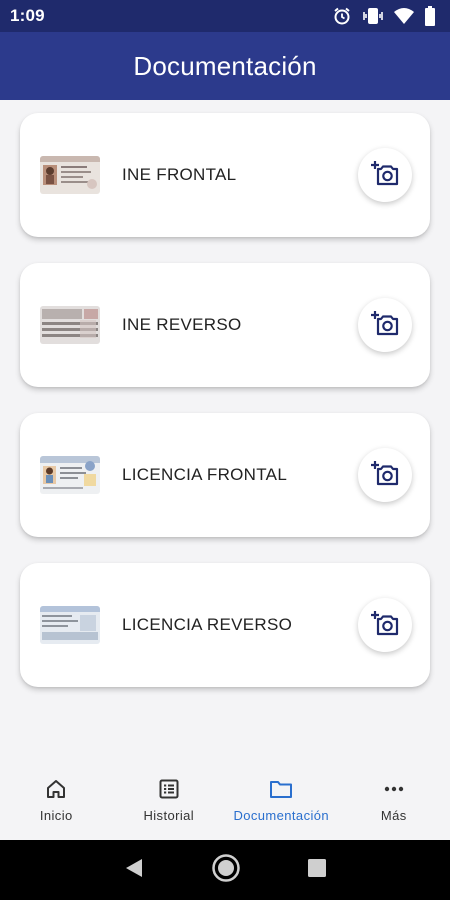 The width and height of the screenshot is (450, 900). Describe the element at coordinates (281, 789) in the screenshot. I see `folder-icon` at that location.